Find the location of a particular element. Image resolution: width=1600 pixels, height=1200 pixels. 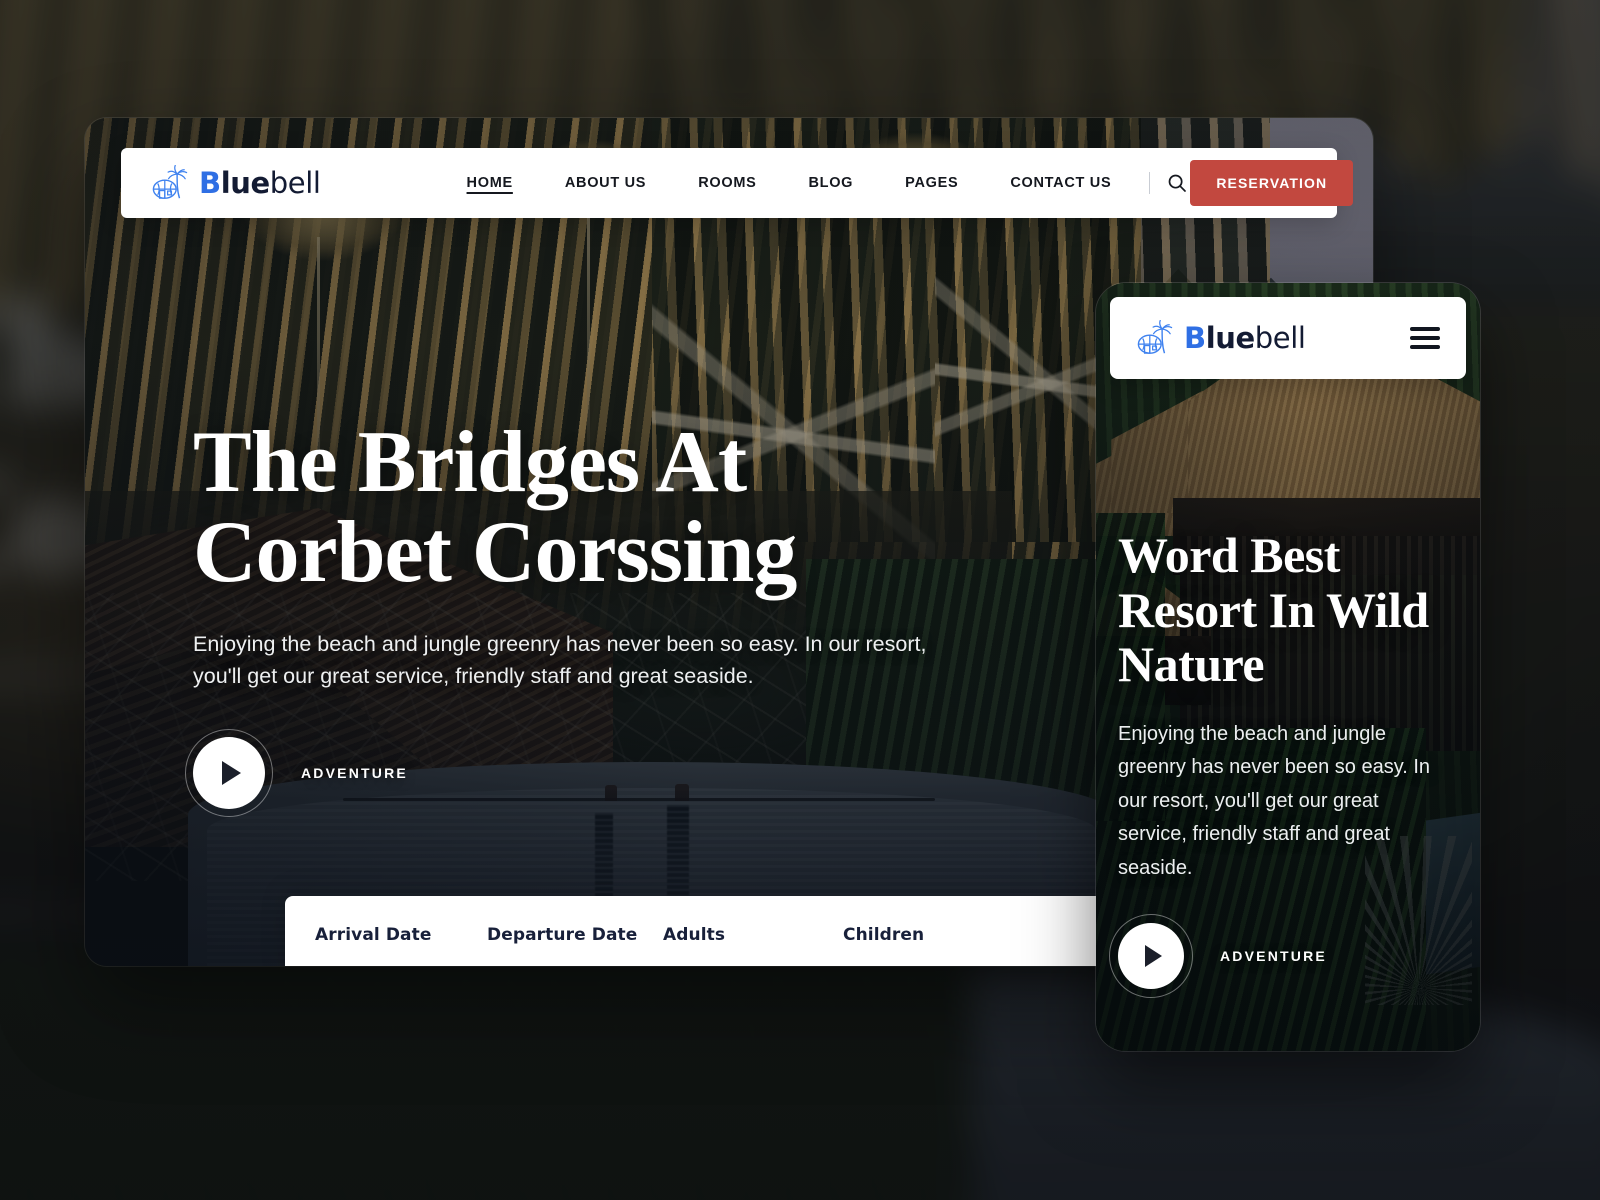

booking-field-adults: Adults is located at coordinates (723, 931).